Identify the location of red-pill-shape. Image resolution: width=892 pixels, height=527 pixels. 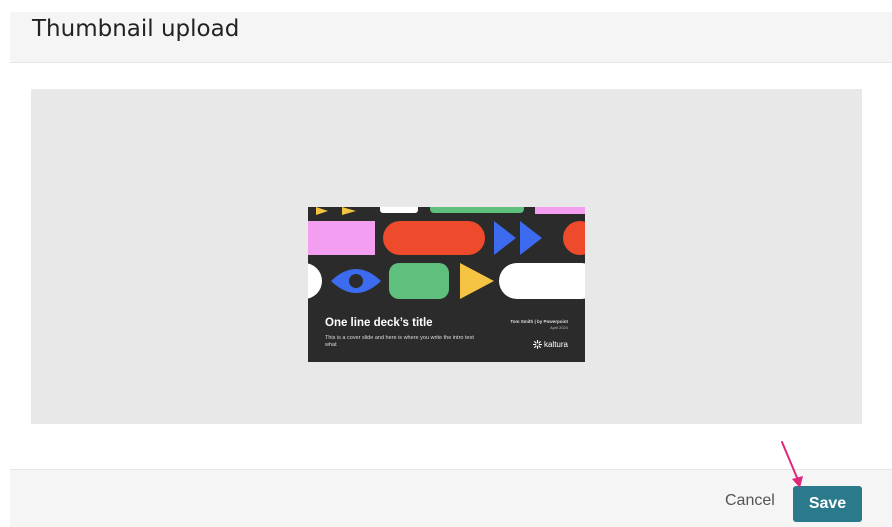
(434, 238).